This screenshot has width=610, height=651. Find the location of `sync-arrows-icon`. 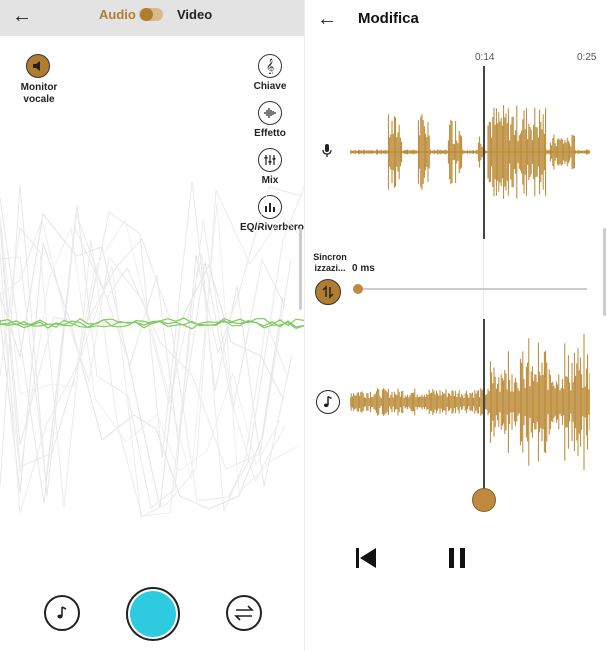

sync-arrows-icon is located at coordinates (328, 292).